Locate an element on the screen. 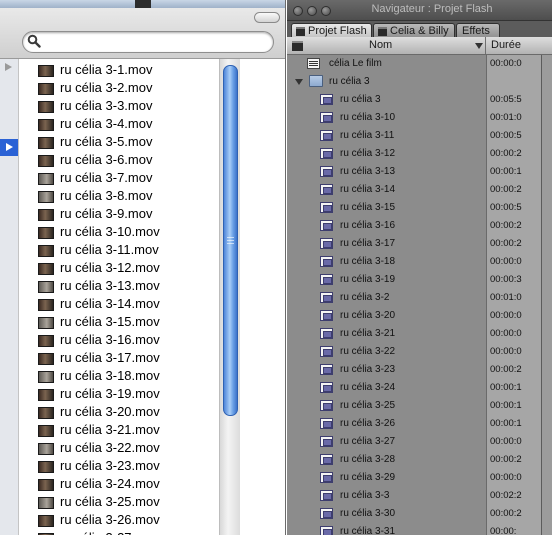  file-row: ru célia 3-11.mov is located at coordinates (119, 250).